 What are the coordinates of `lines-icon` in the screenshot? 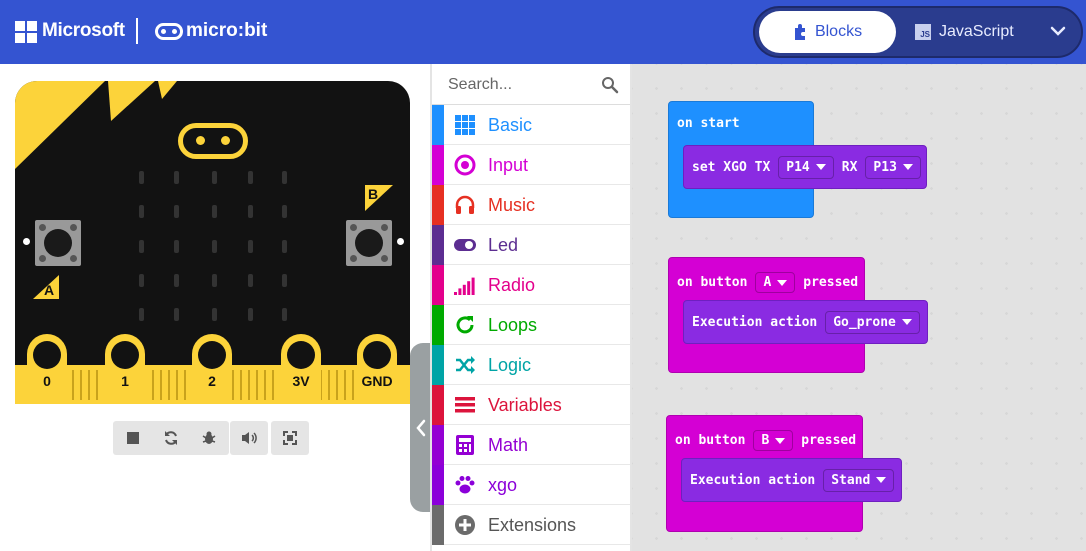 It's located at (465, 405).